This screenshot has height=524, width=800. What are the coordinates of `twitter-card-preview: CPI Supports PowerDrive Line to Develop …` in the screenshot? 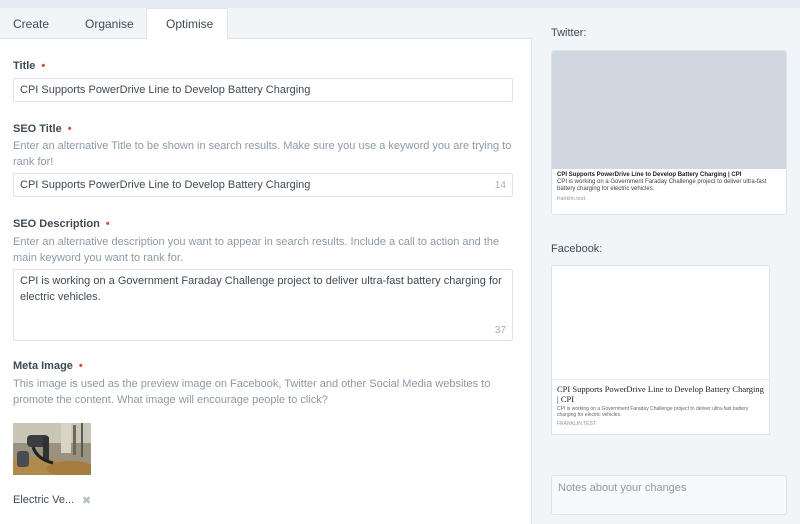 It's located at (669, 132).